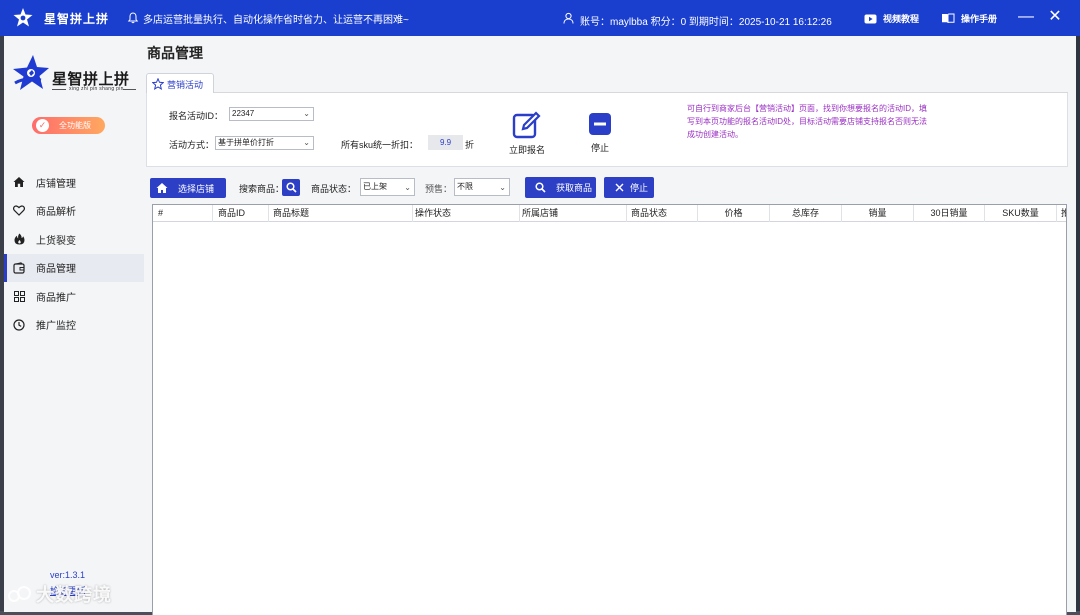 This screenshot has height=615, width=1080. Describe the element at coordinates (19, 182) in the screenshot. I see `home-icon` at that location.